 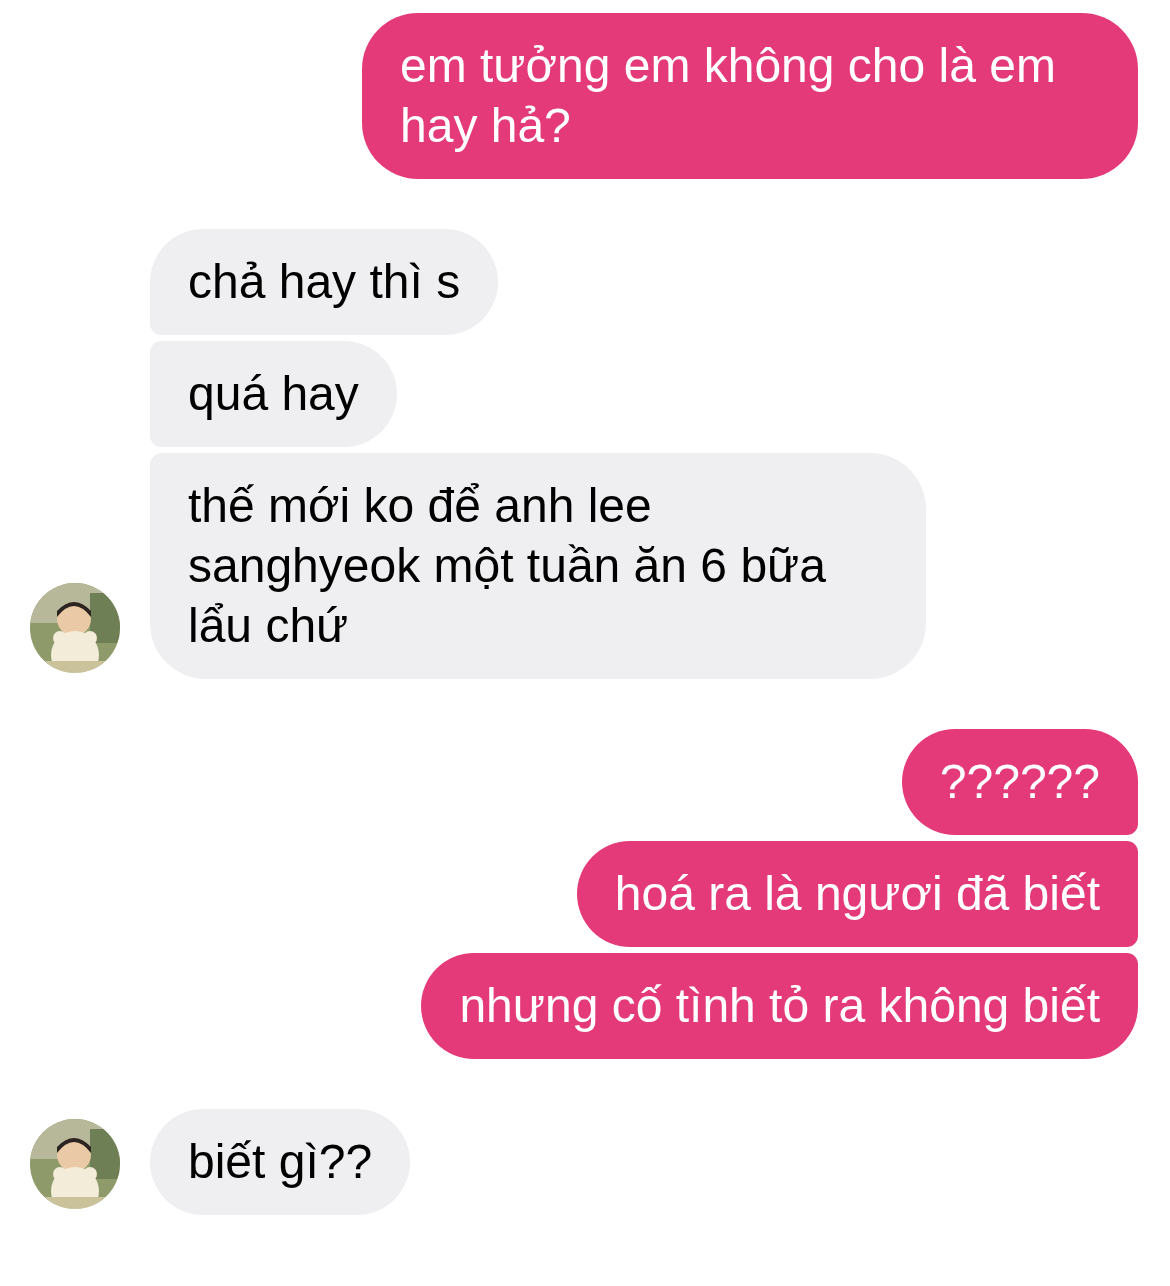 I want to click on message-bubble: hoá ra là ngươi đã biết, so click(x=857, y=894).